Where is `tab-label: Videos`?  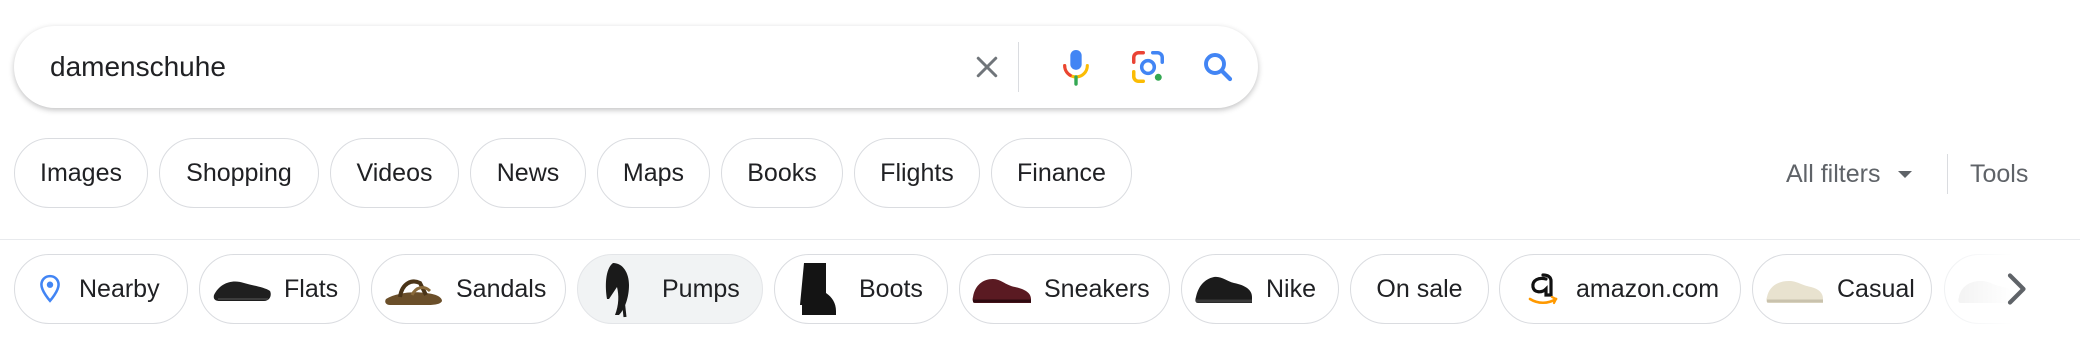 tab-label: Videos is located at coordinates (394, 172).